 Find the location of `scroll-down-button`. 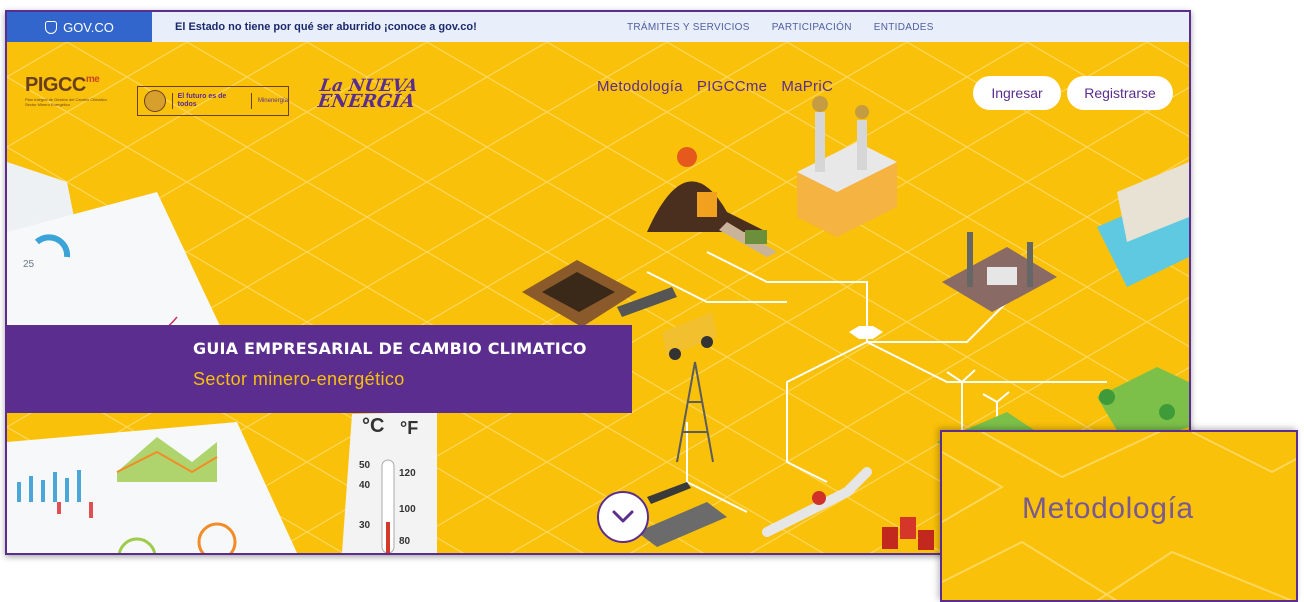

scroll-down-button is located at coordinates (623, 517).